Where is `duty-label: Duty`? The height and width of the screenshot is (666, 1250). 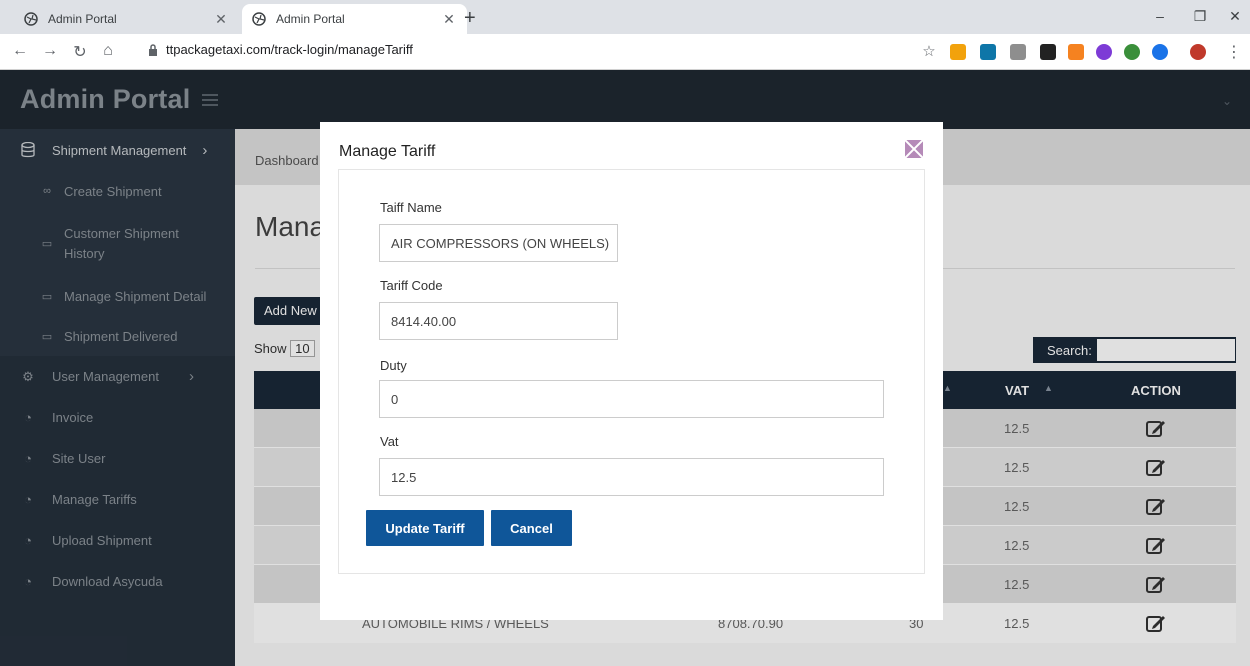
duty-label: Duty is located at coordinates (393, 365).